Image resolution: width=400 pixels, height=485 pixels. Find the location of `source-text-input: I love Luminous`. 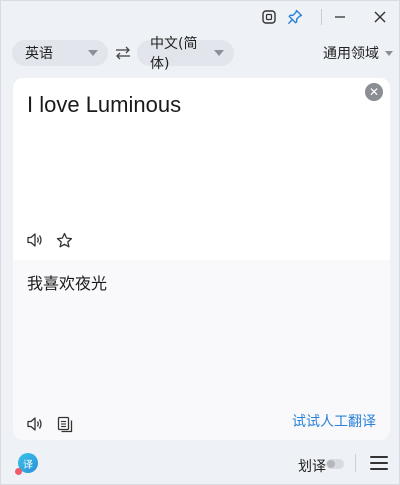

source-text-input: I love Luminous is located at coordinates (104, 105).